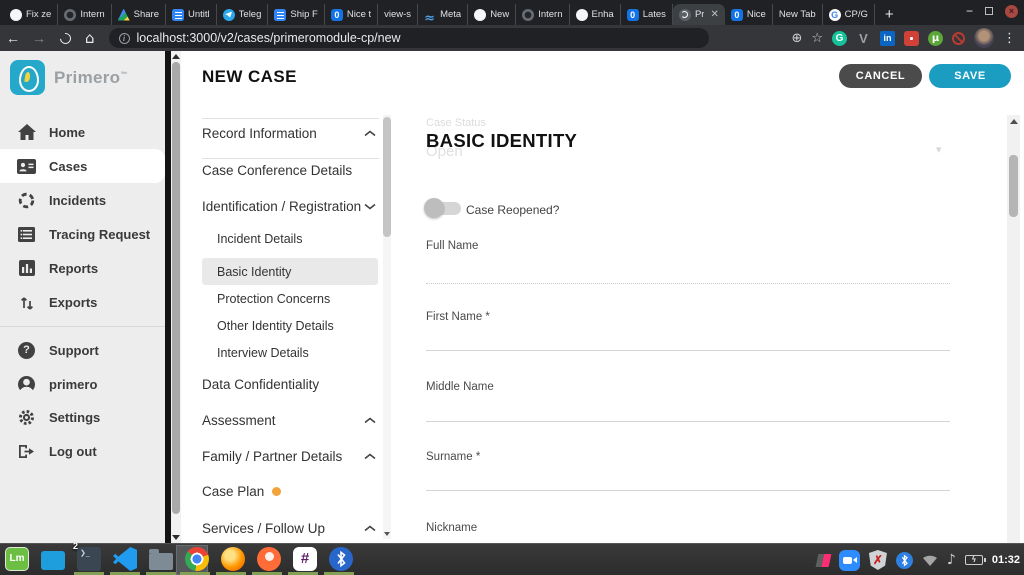 The image size is (1024, 575). I want to click on tab-nice-2: Nice, so click(749, 14).